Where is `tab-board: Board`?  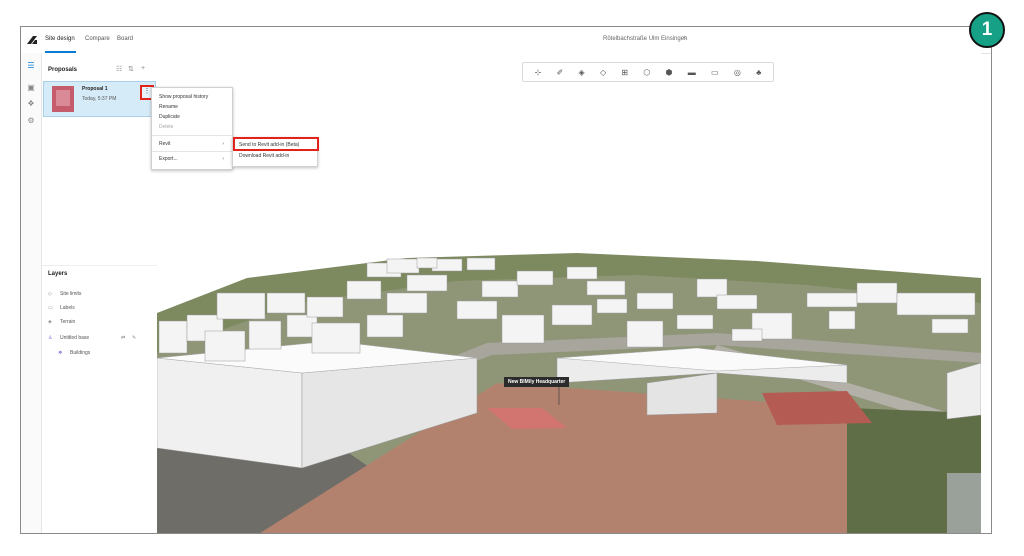 tab-board: Board is located at coordinates (125, 39).